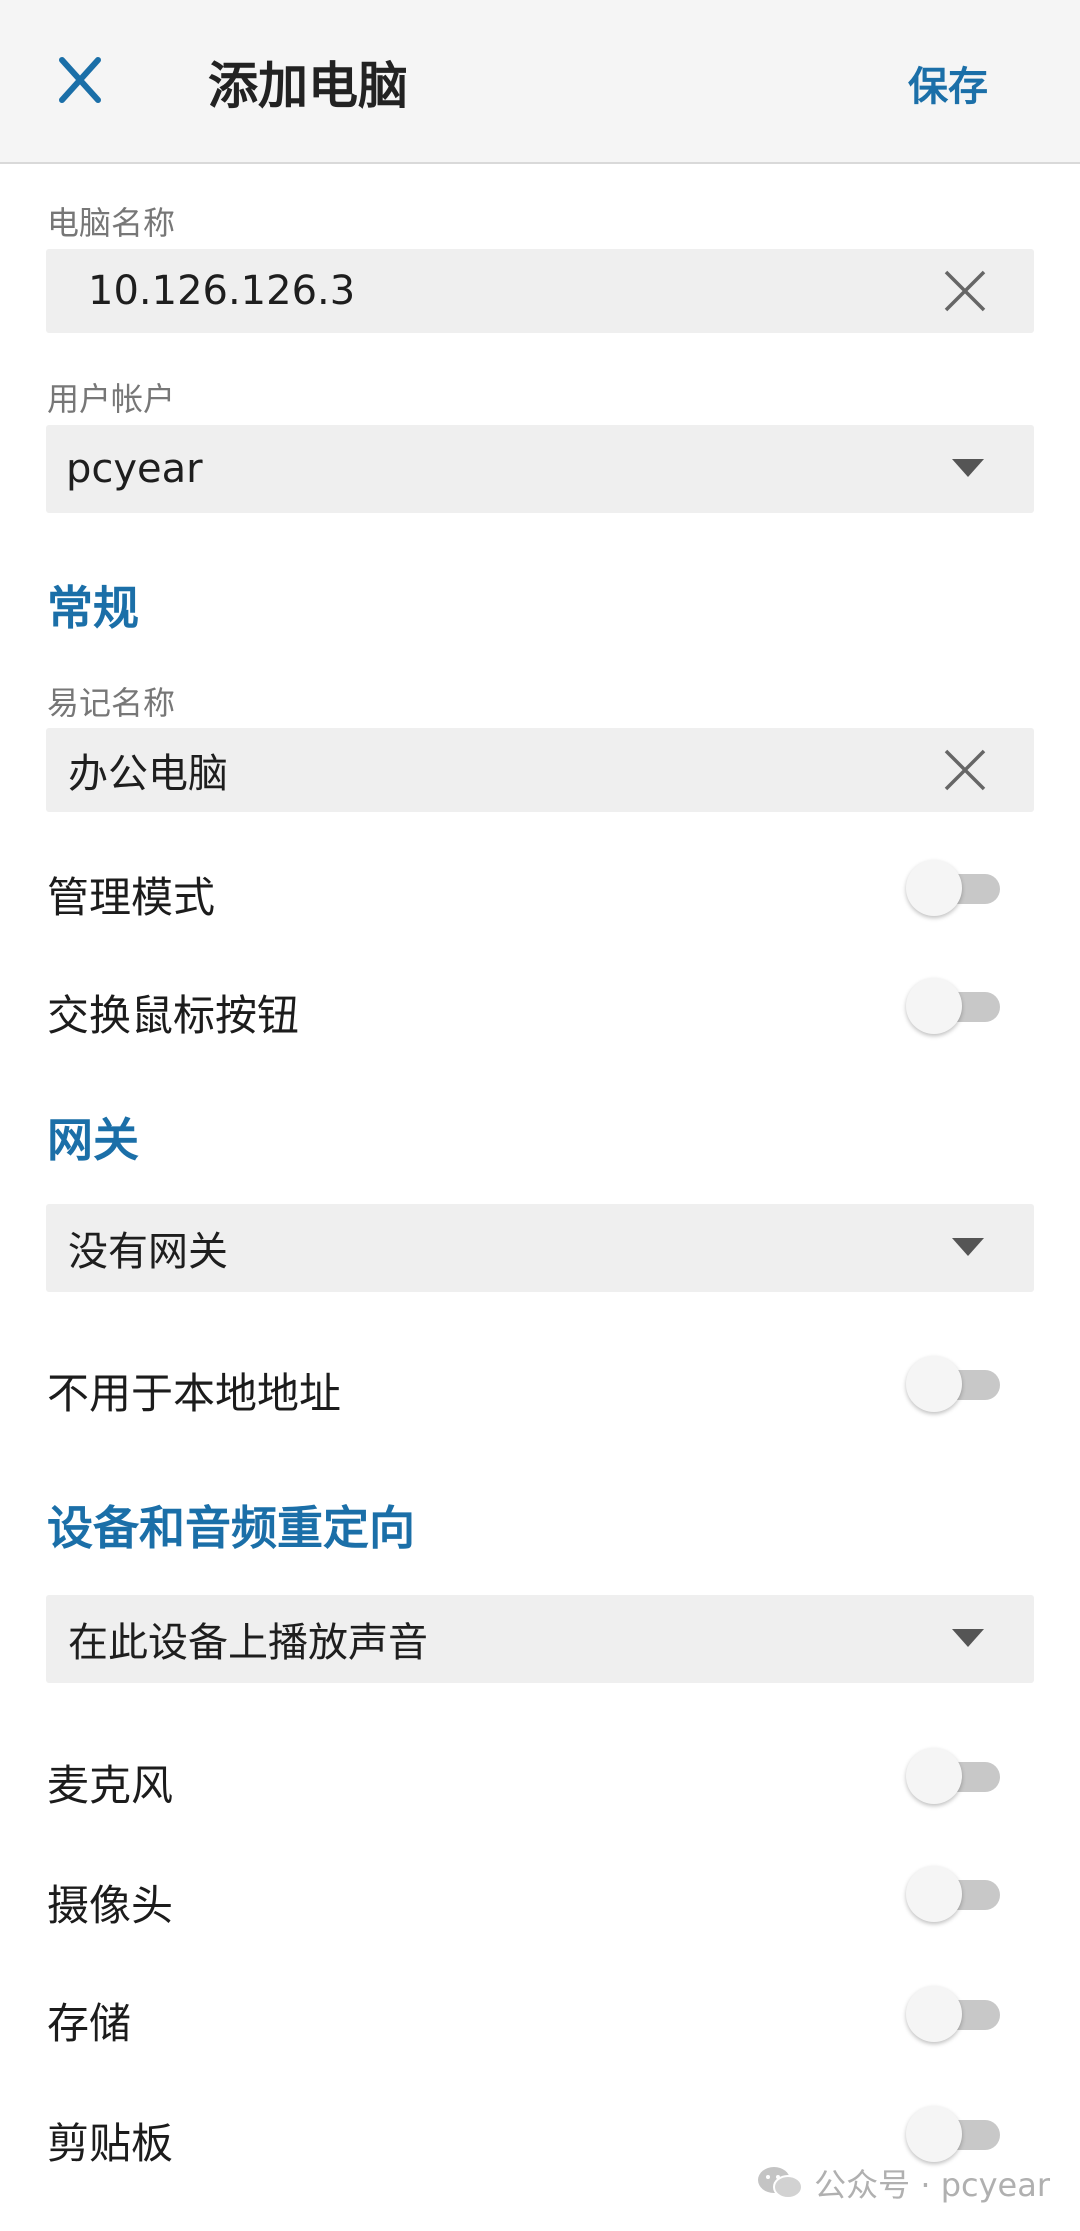 Image resolution: width=1080 pixels, height=2231 pixels. I want to click on sound-value: 在此设备上播放声音, so click(248, 1643).